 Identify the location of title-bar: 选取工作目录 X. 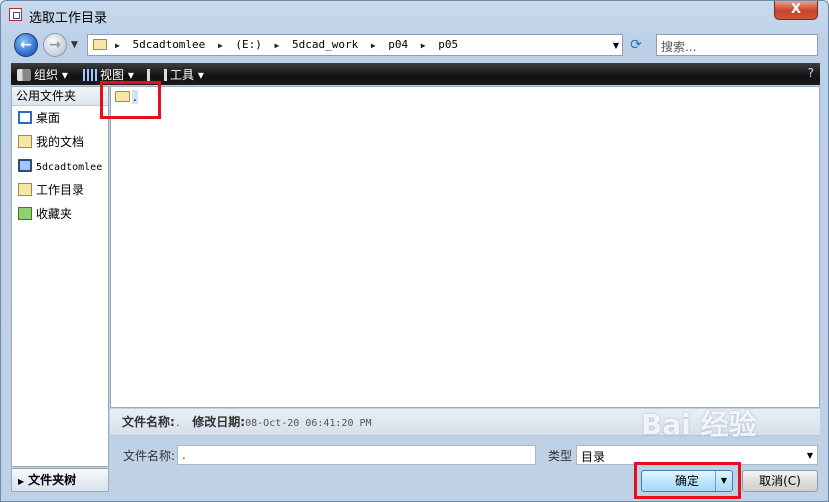
(414, 15).